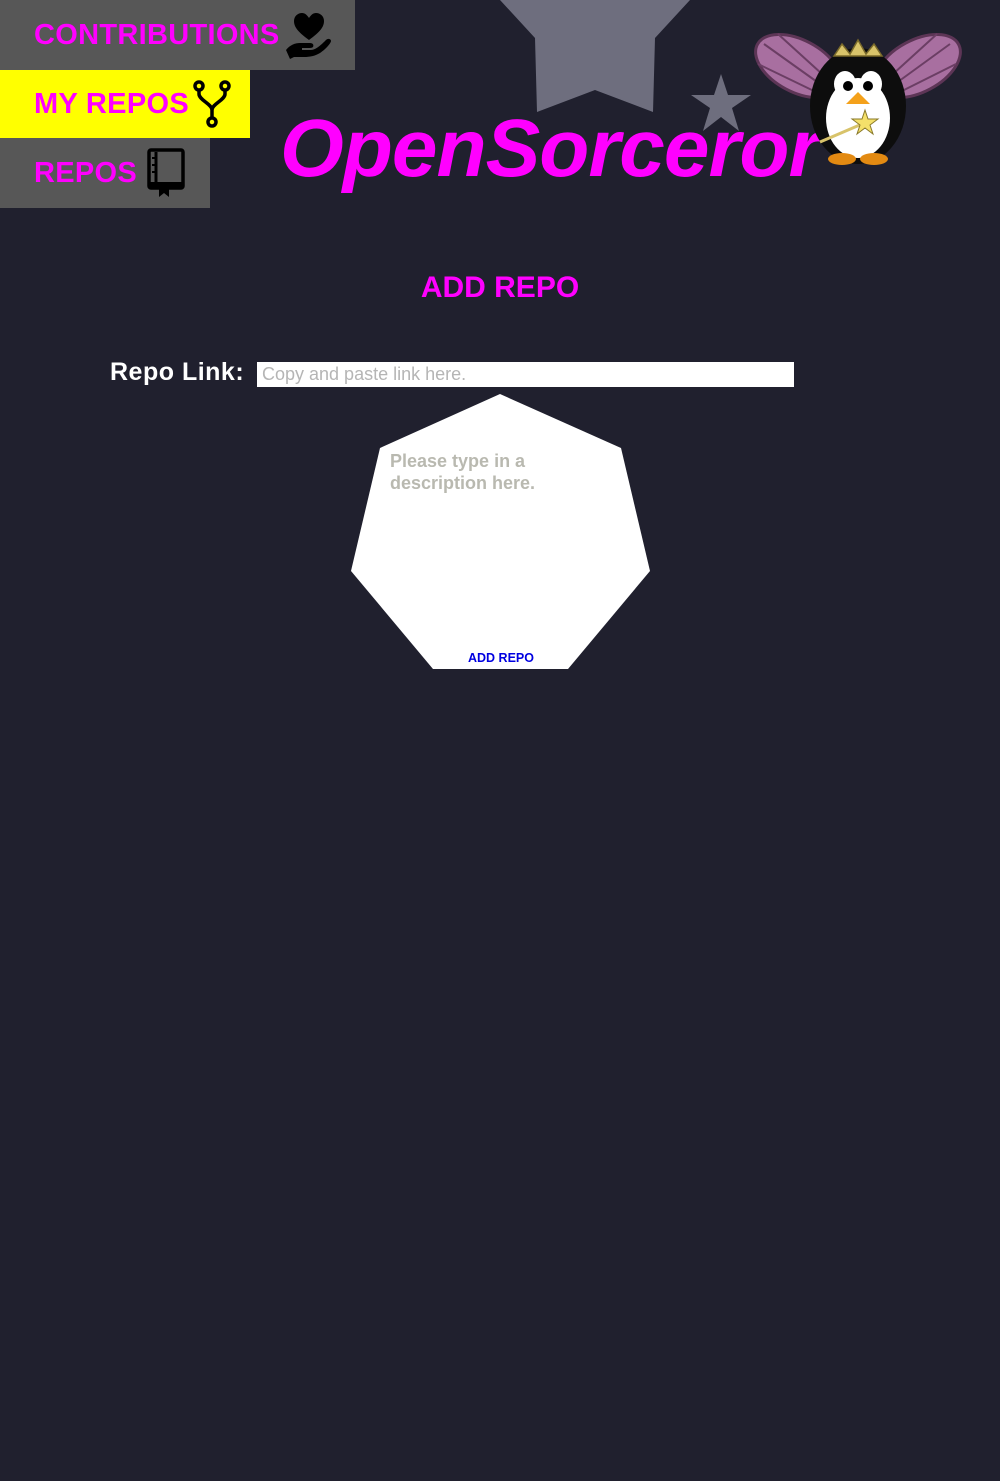 The width and height of the screenshot is (1000, 1481). What do you see at coordinates (501, 658) in the screenshot?
I see `add-repo-button: ADD REPO` at bounding box center [501, 658].